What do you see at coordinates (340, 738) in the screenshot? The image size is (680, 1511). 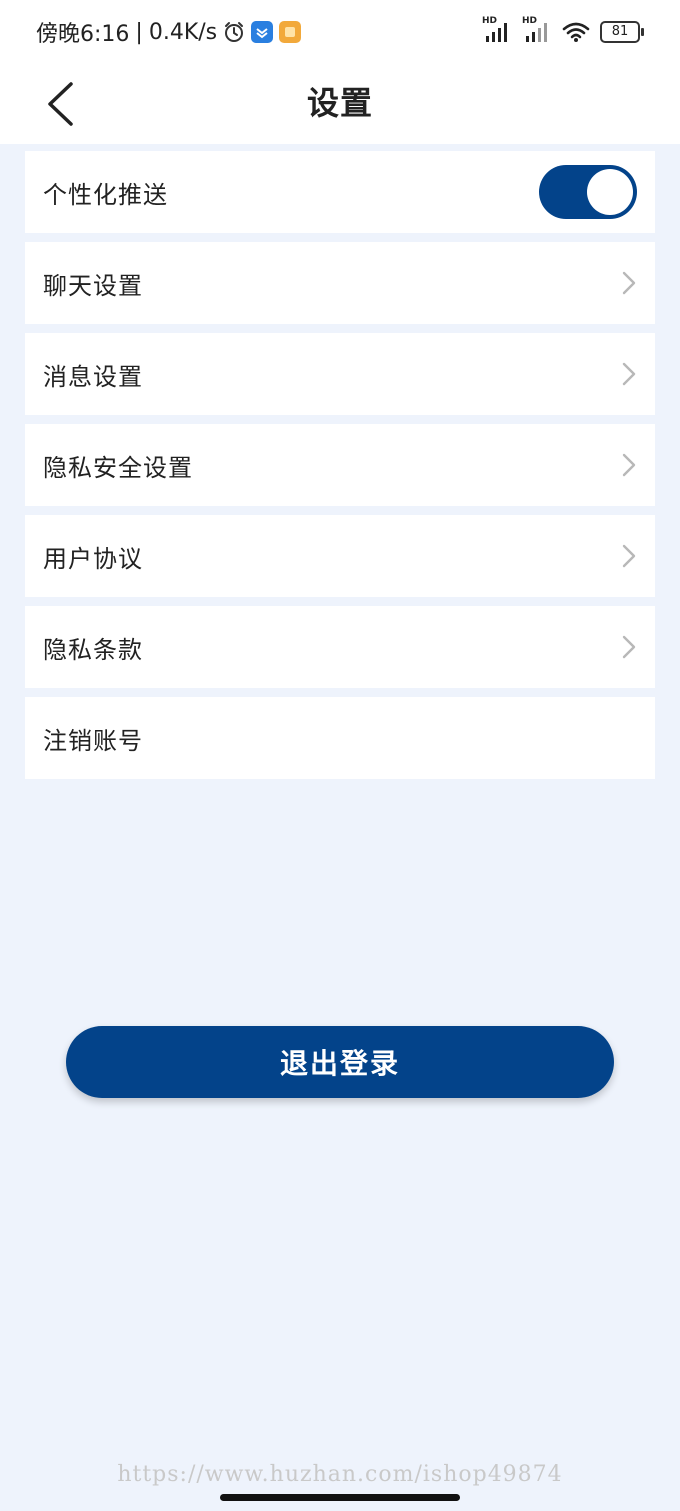 I see `setting-row-delete-account: 注销账号` at bounding box center [340, 738].